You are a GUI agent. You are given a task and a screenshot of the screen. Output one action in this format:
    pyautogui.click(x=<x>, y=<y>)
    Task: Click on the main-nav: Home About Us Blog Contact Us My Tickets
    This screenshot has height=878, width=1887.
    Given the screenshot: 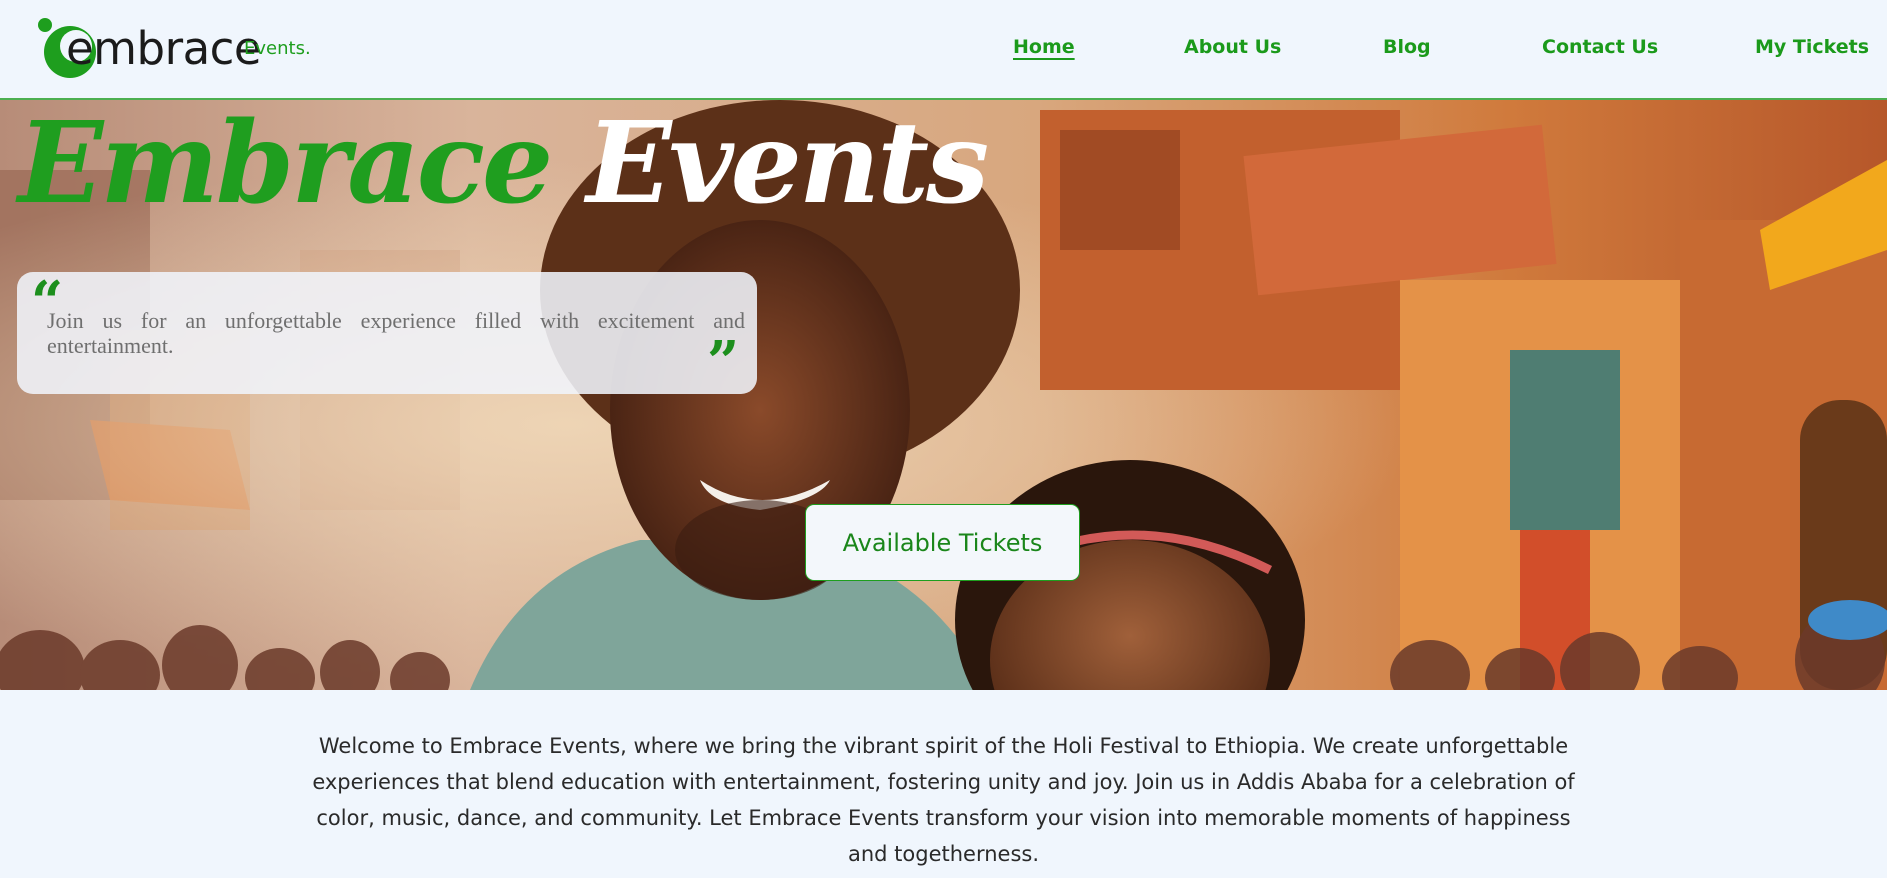 What is the action you would take?
    pyautogui.click(x=943, y=50)
    